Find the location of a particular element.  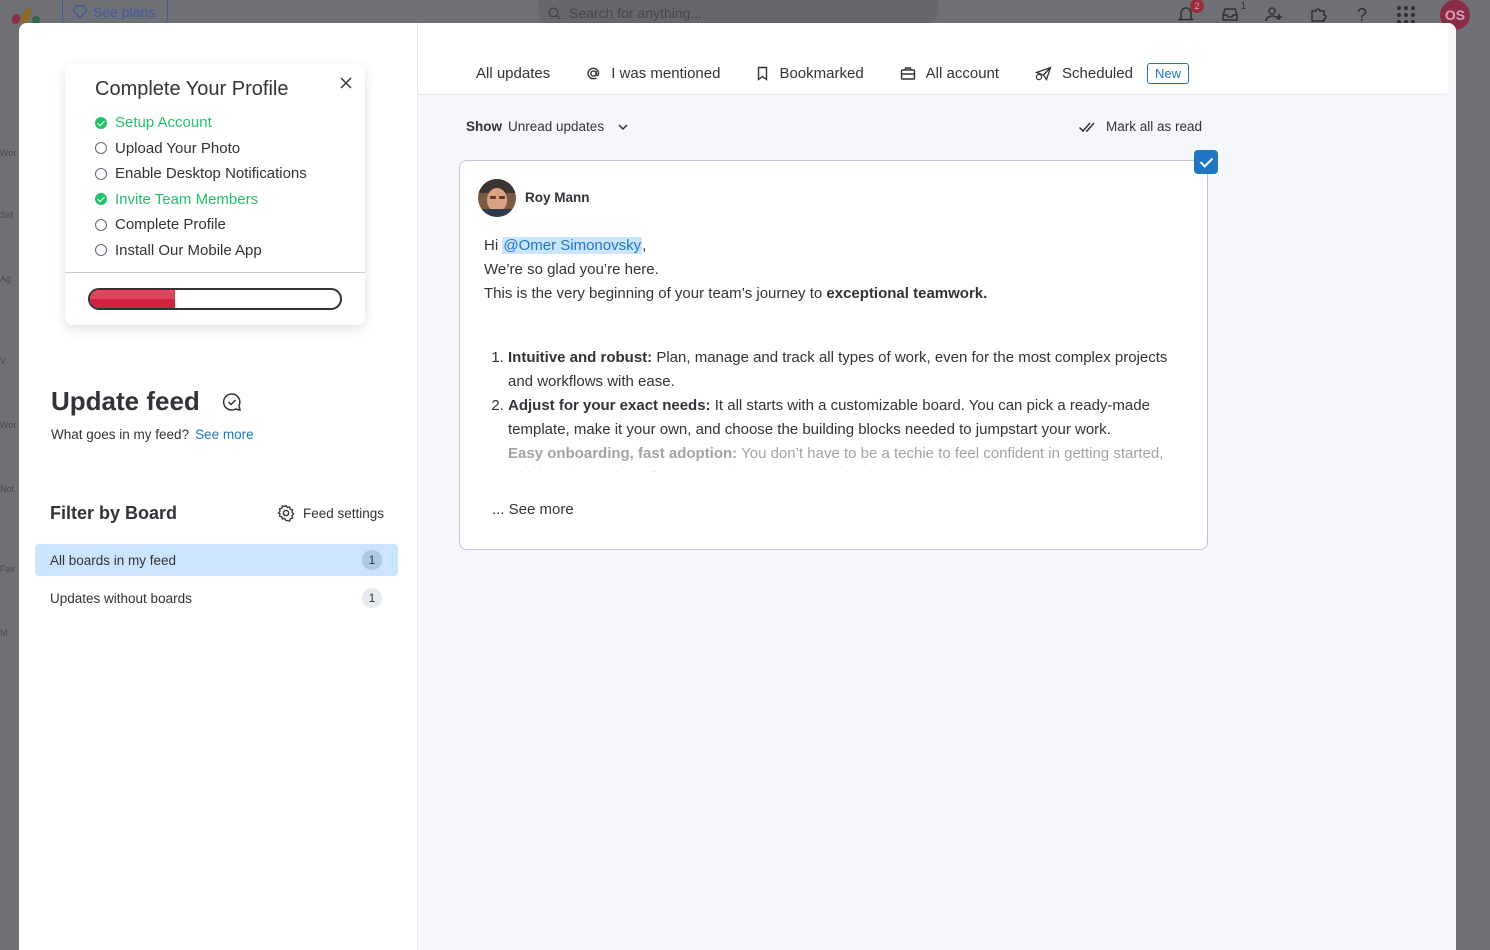

show-filter-dropdown: Show Unread updates is located at coordinates (548, 126).